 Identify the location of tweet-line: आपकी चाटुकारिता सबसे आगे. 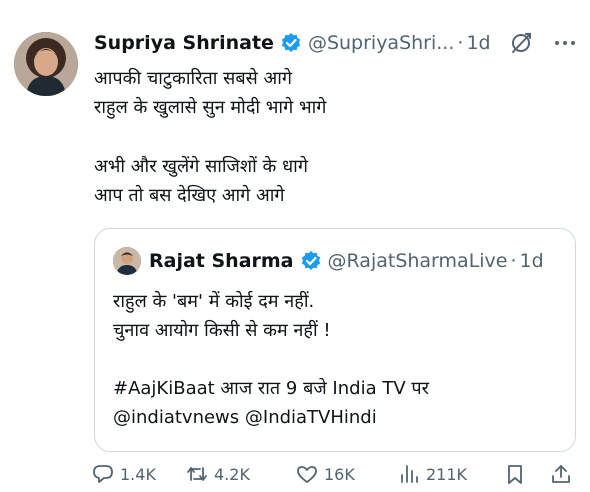
(193, 78).